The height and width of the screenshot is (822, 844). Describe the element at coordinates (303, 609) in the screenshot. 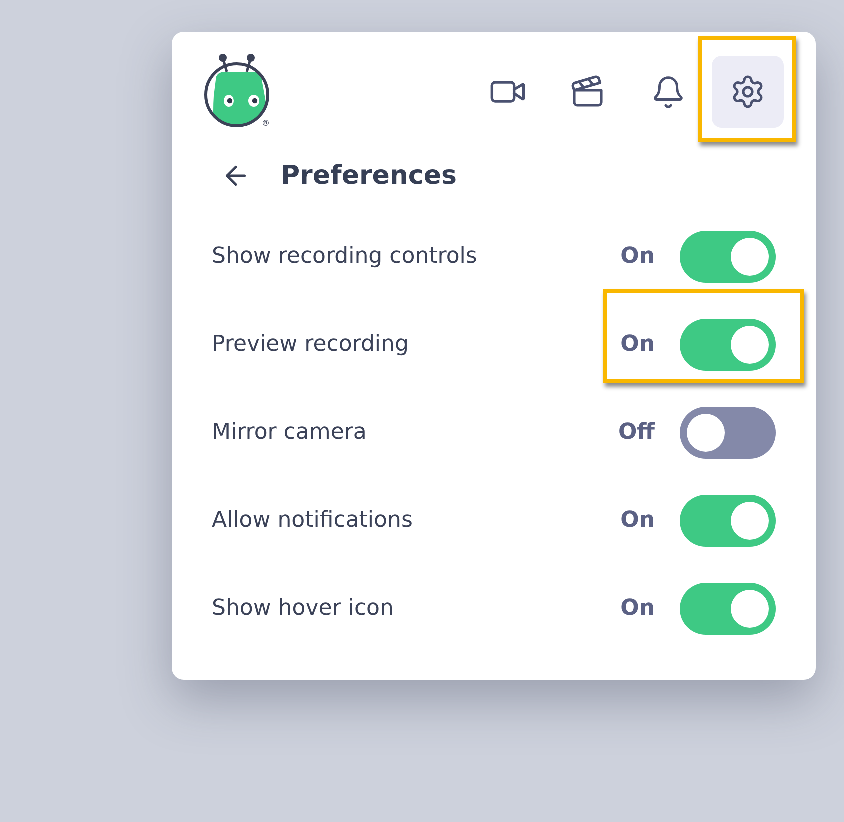

I see `setting-label: Show hover icon` at that location.